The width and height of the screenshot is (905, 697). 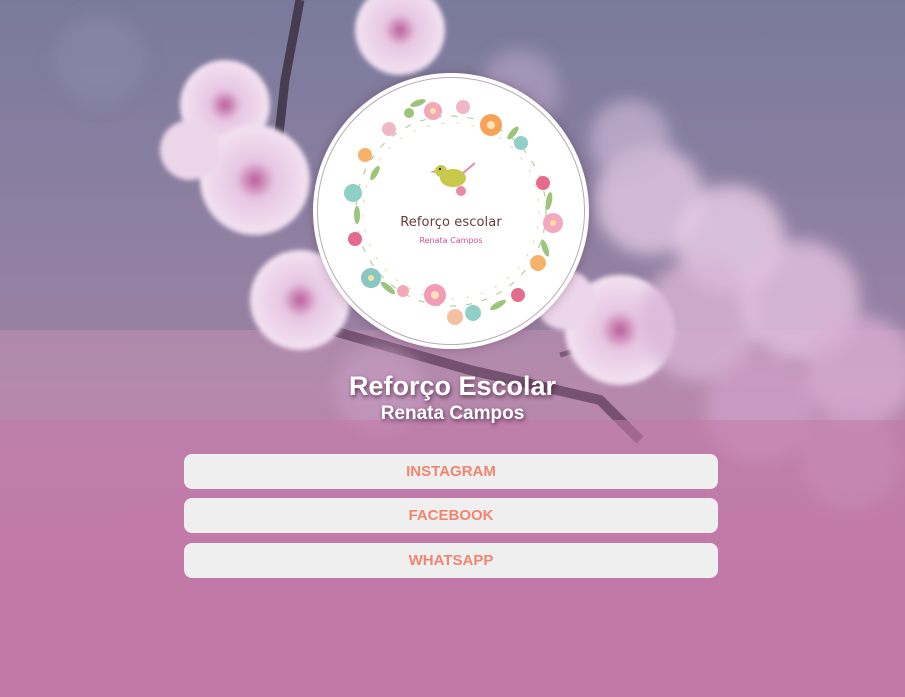 I want to click on bird-icon, so click(x=453, y=179).